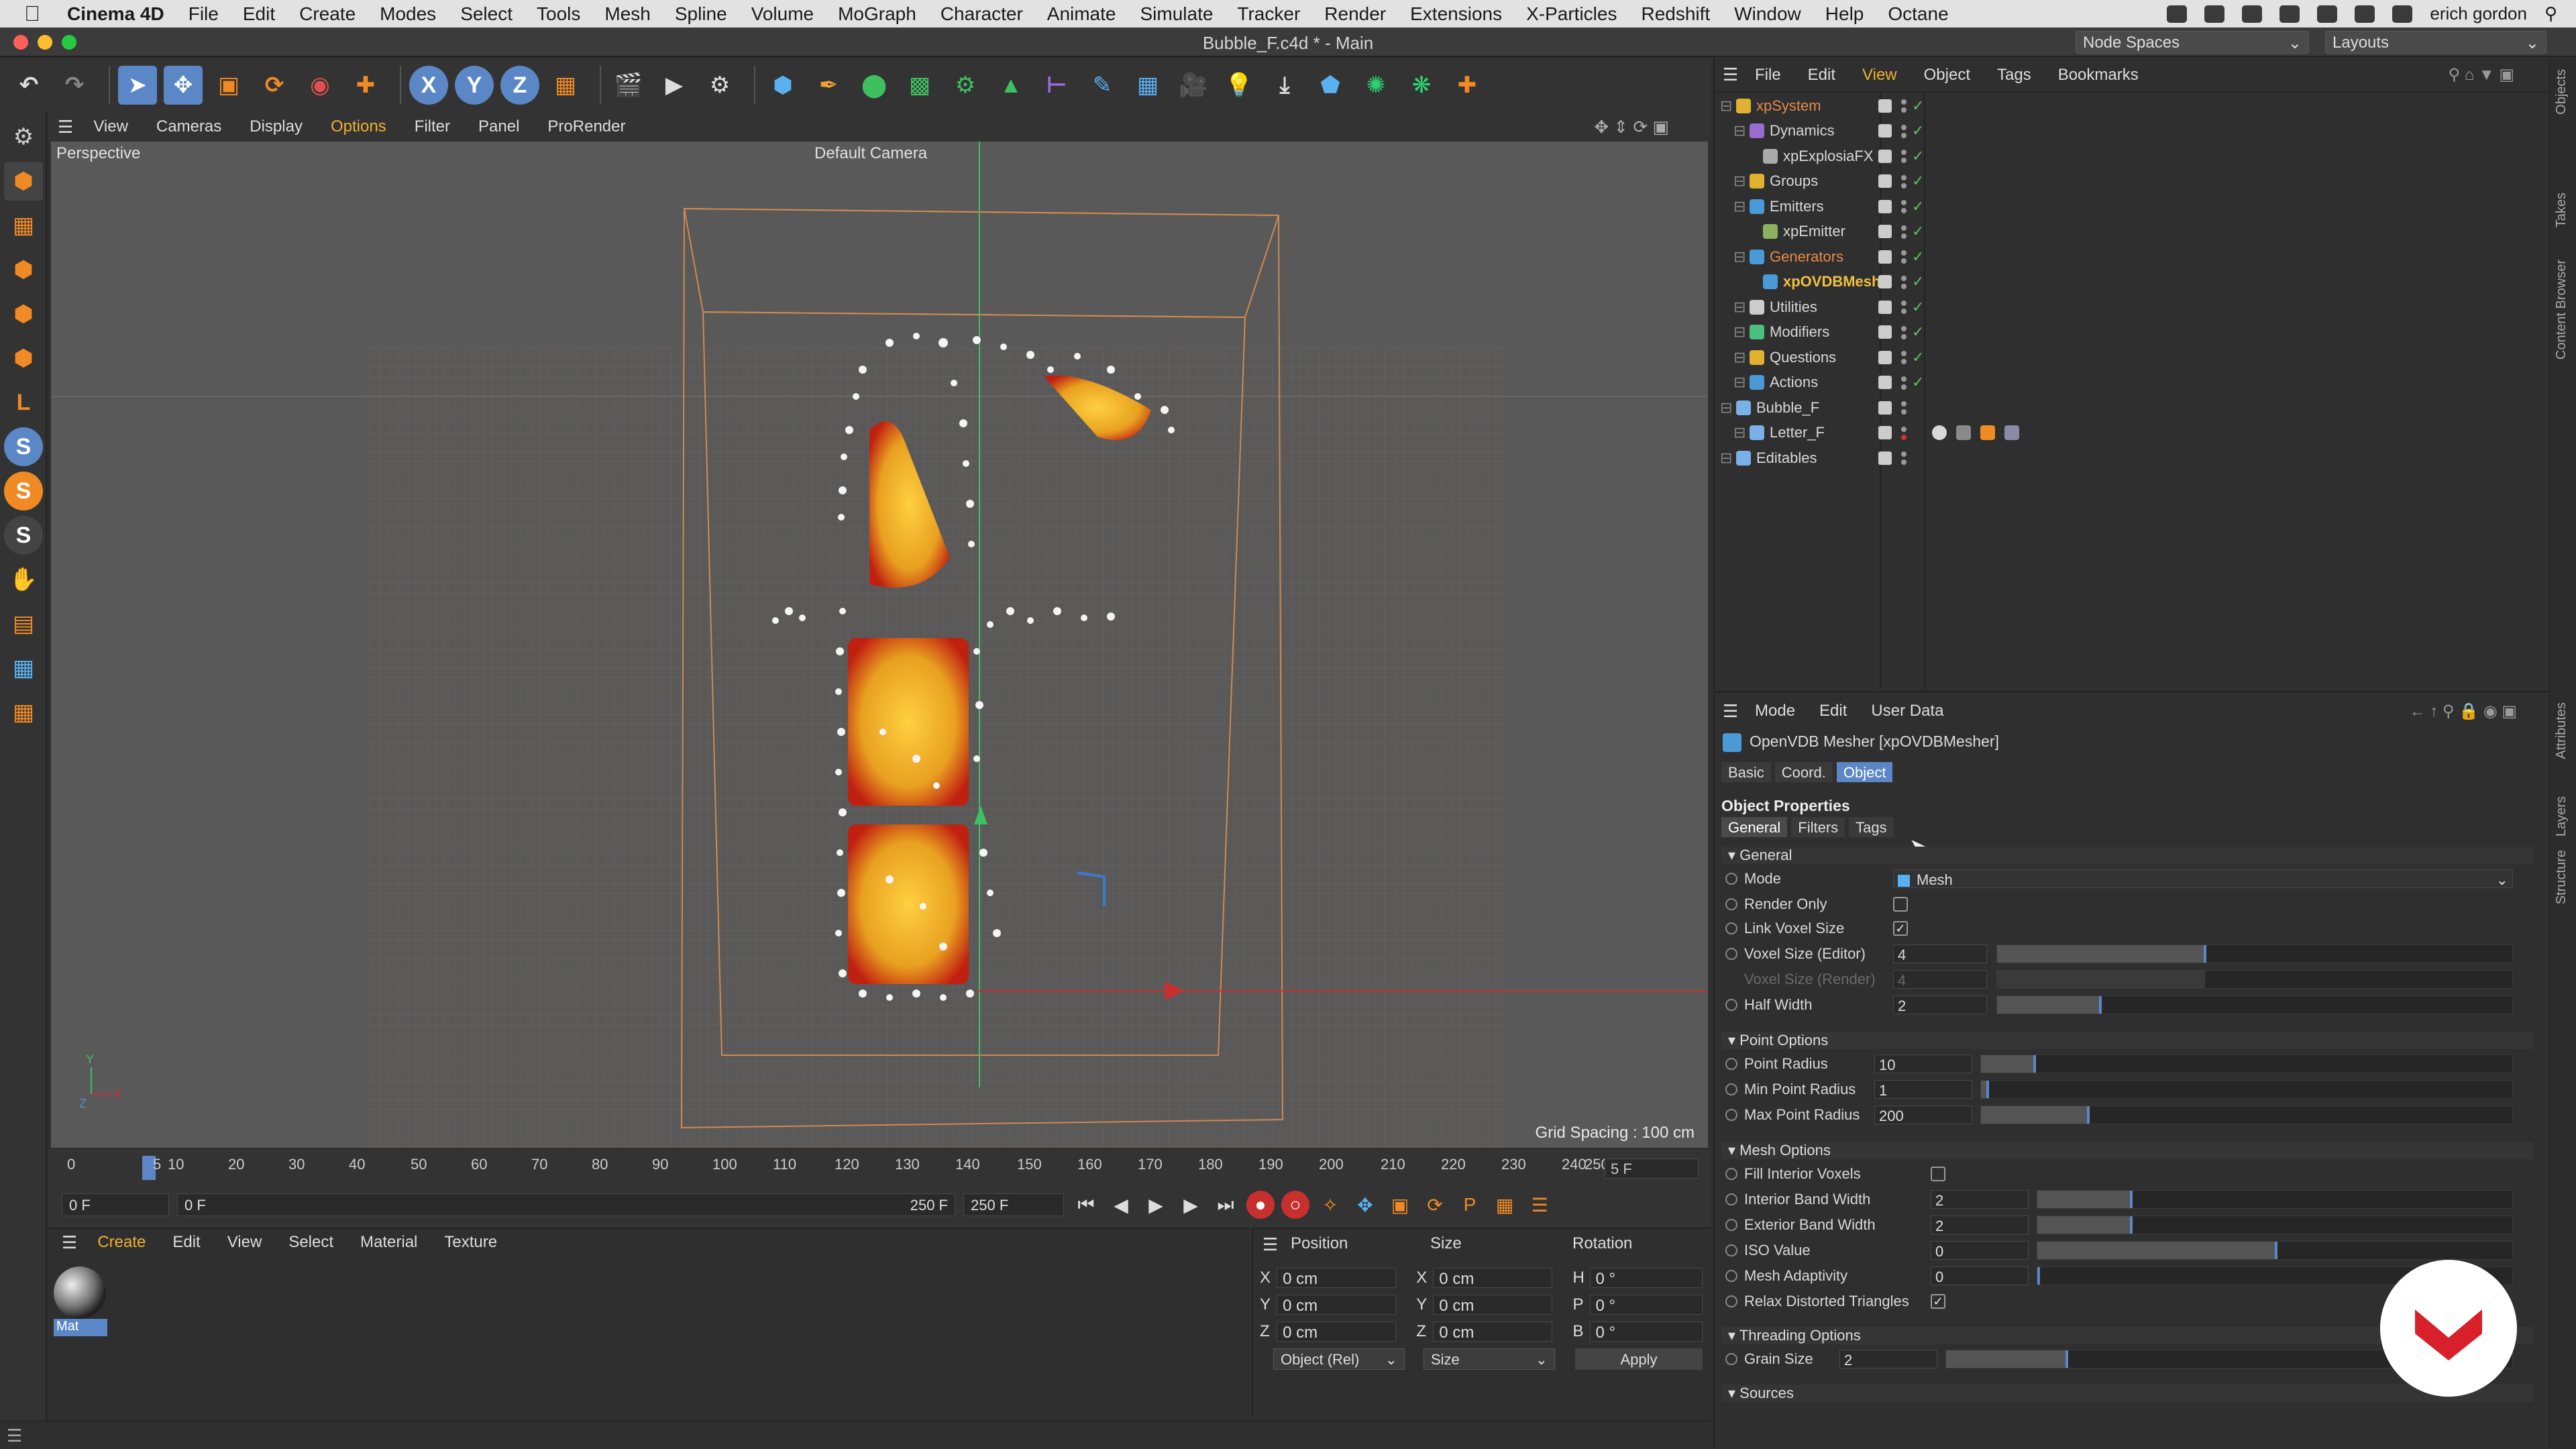  I want to click on interior-band-field: 2, so click(1980, 1199).